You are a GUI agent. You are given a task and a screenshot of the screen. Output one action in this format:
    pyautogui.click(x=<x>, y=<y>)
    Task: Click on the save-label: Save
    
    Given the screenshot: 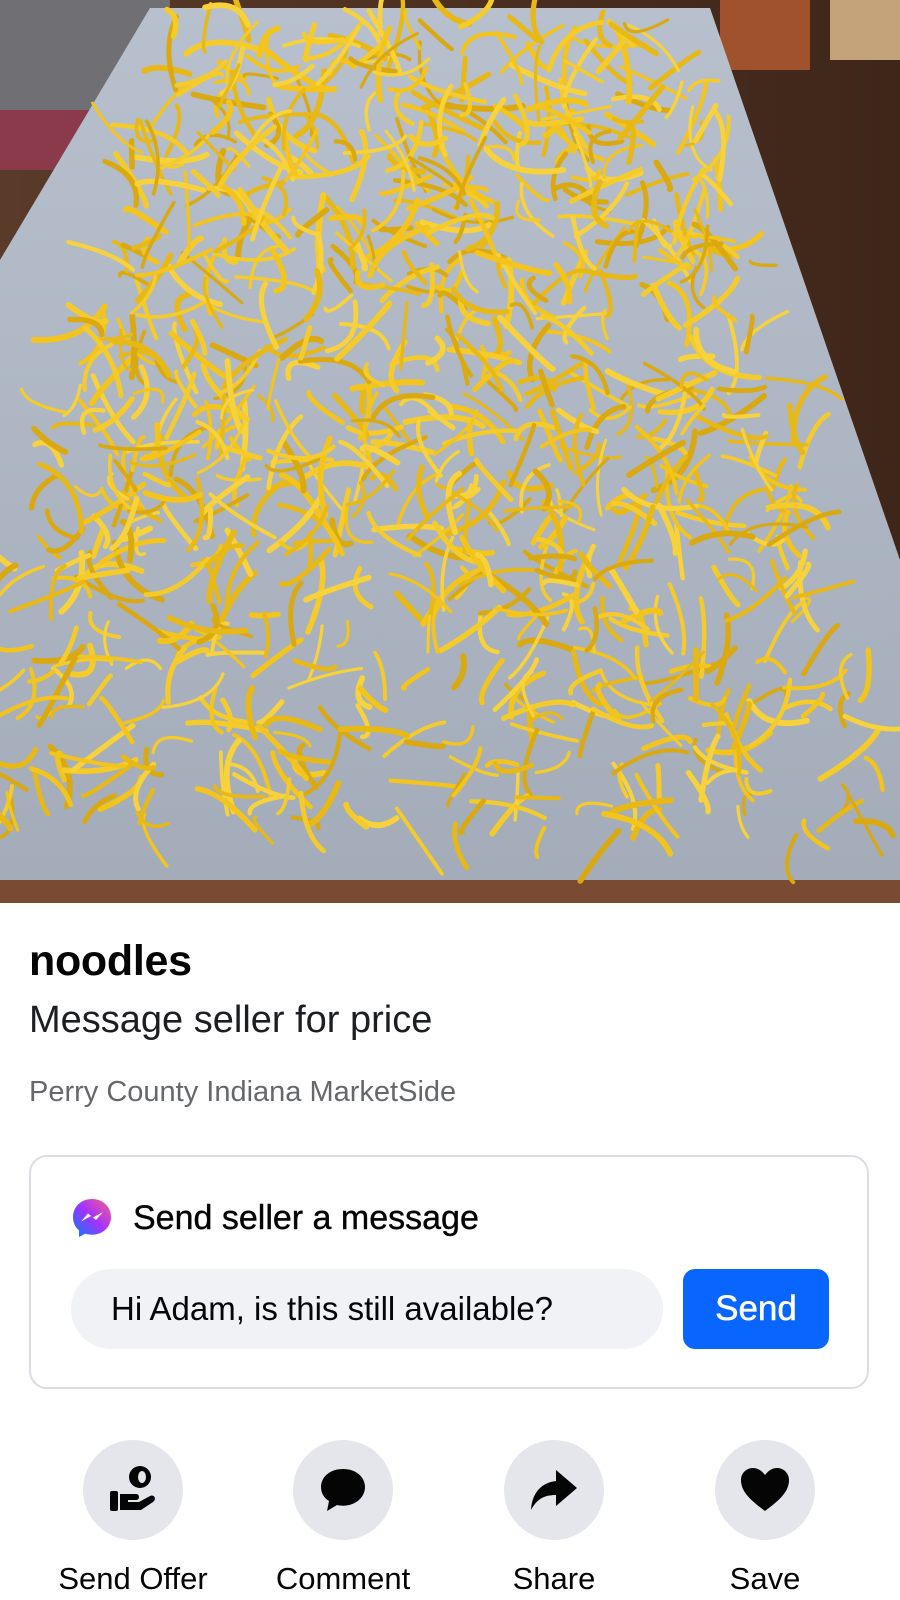 What is the action you would take?
    pyautogui.click(x=765, y=1578)
    